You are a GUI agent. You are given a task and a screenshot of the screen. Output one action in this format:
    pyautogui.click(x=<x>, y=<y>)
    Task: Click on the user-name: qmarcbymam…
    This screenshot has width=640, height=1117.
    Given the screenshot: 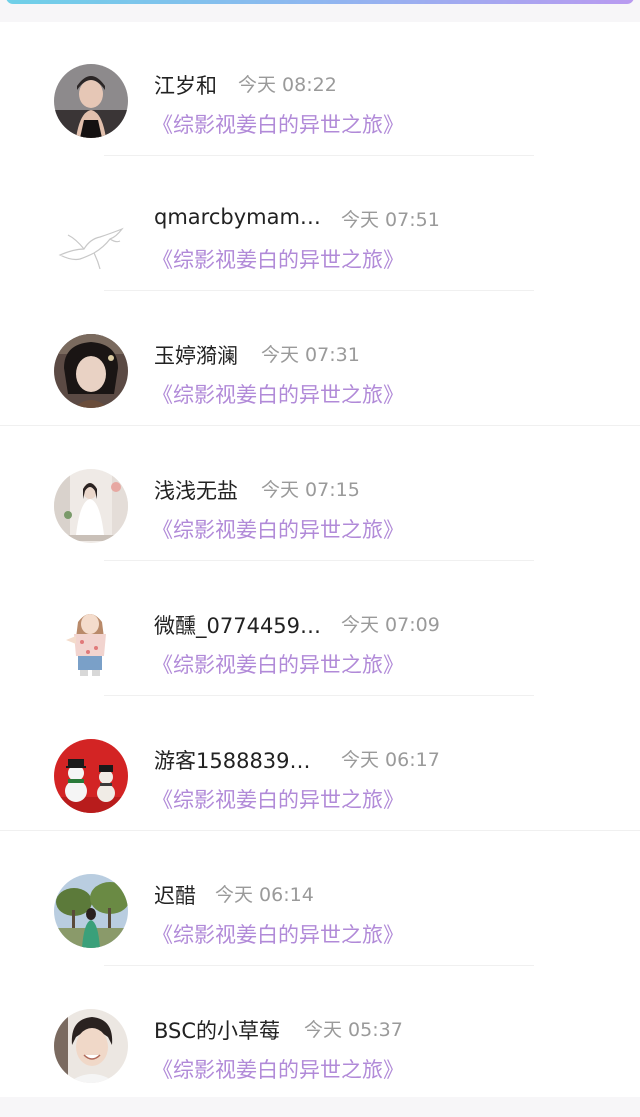 What is the action you would take?
    pyautogui.click(x=237, y=217)
    